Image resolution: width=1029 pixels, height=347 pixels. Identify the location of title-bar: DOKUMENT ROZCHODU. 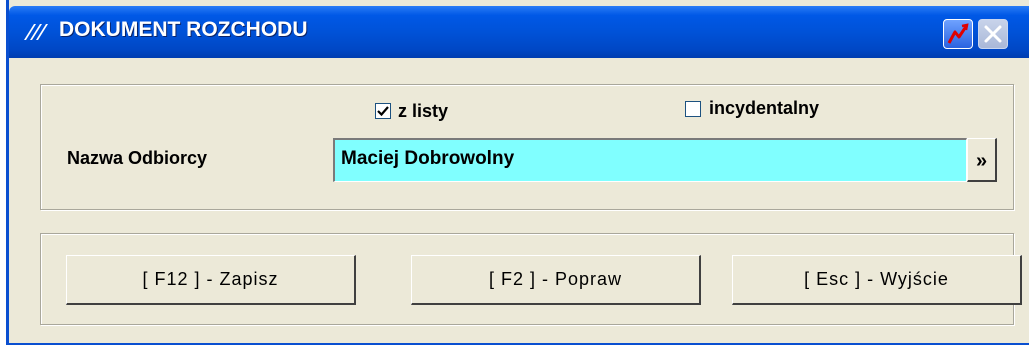
(519, 32).